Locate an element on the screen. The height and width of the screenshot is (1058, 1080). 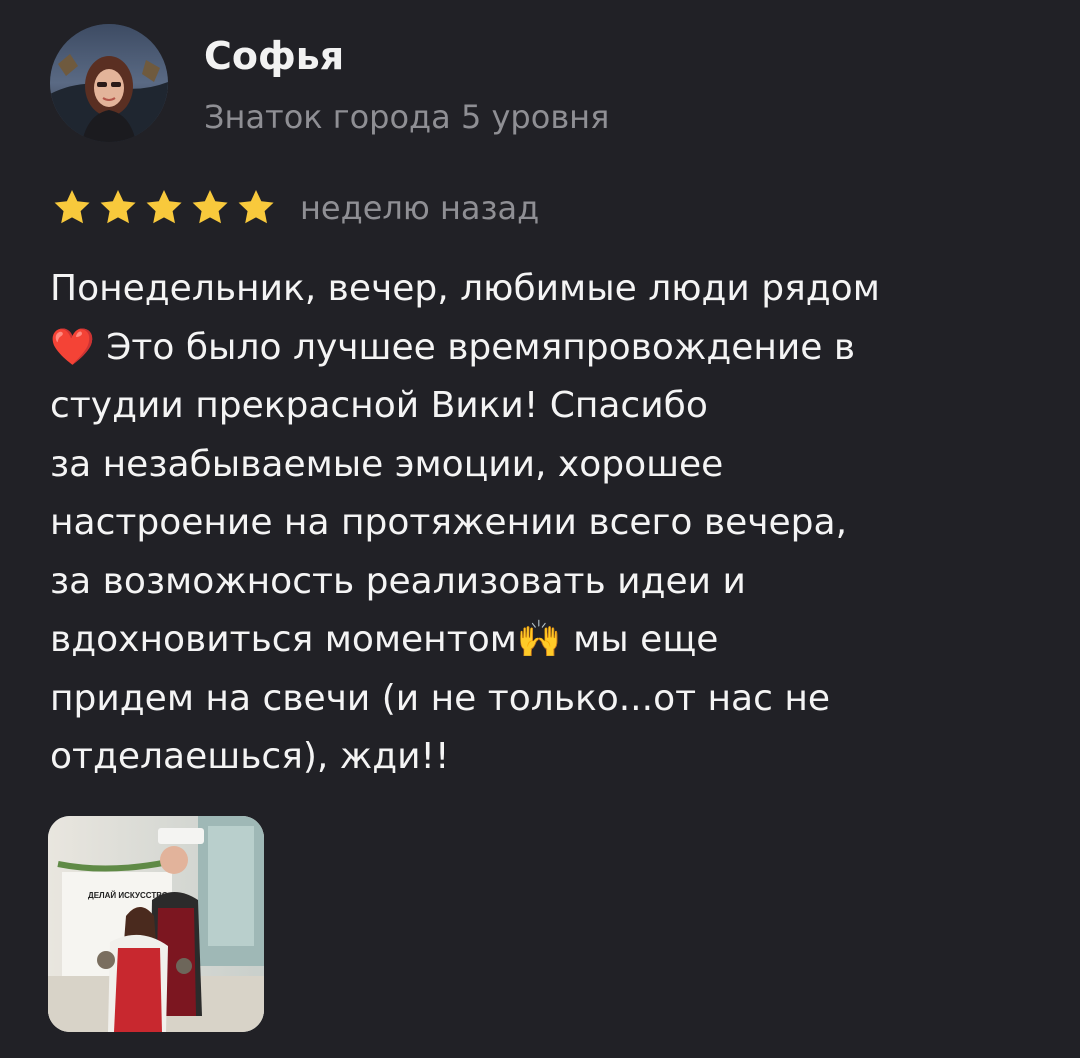
avatar-photo-icon is located at coordinates (109, 83).